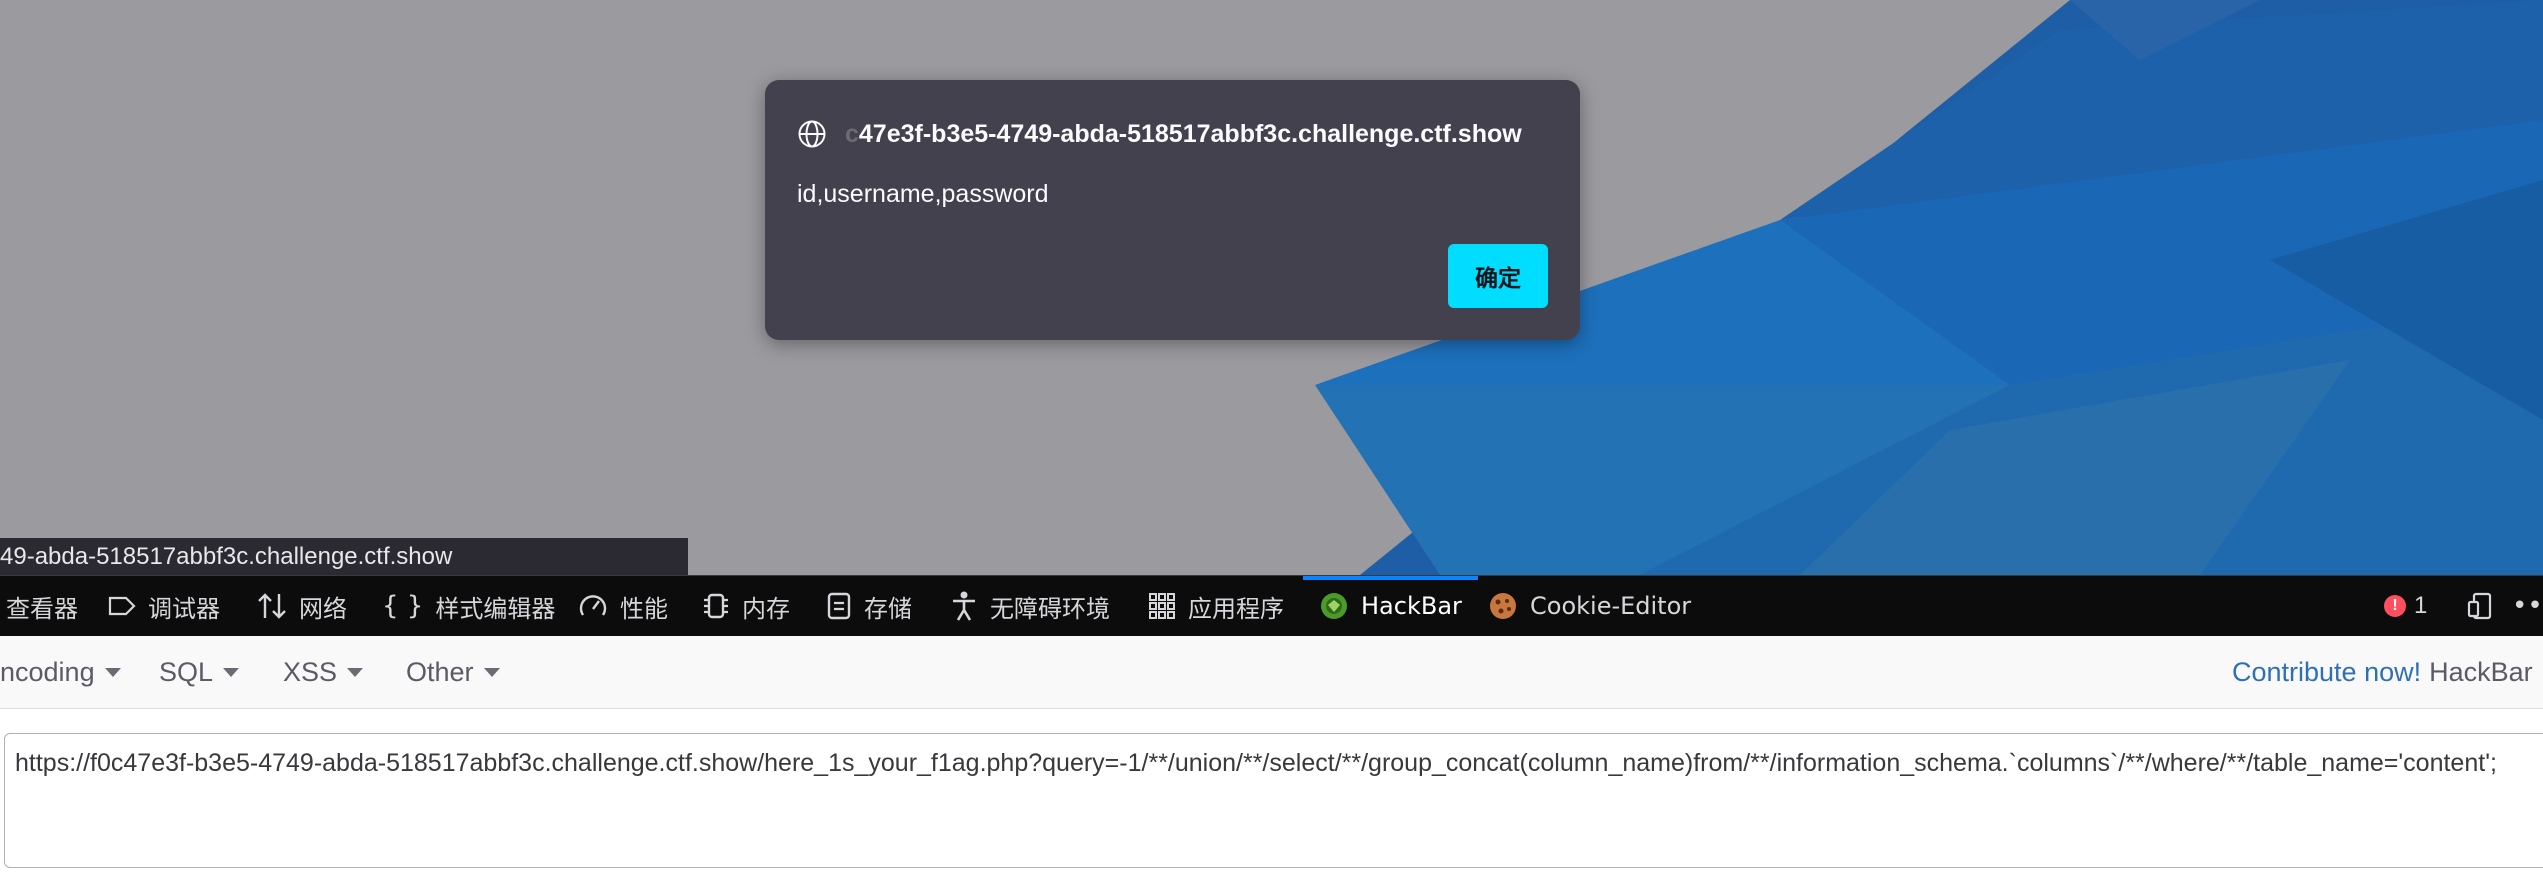  Describe the element at coordinates (1236, 608) in the screenshot. I see `tab-label: 应用程序` at that location.